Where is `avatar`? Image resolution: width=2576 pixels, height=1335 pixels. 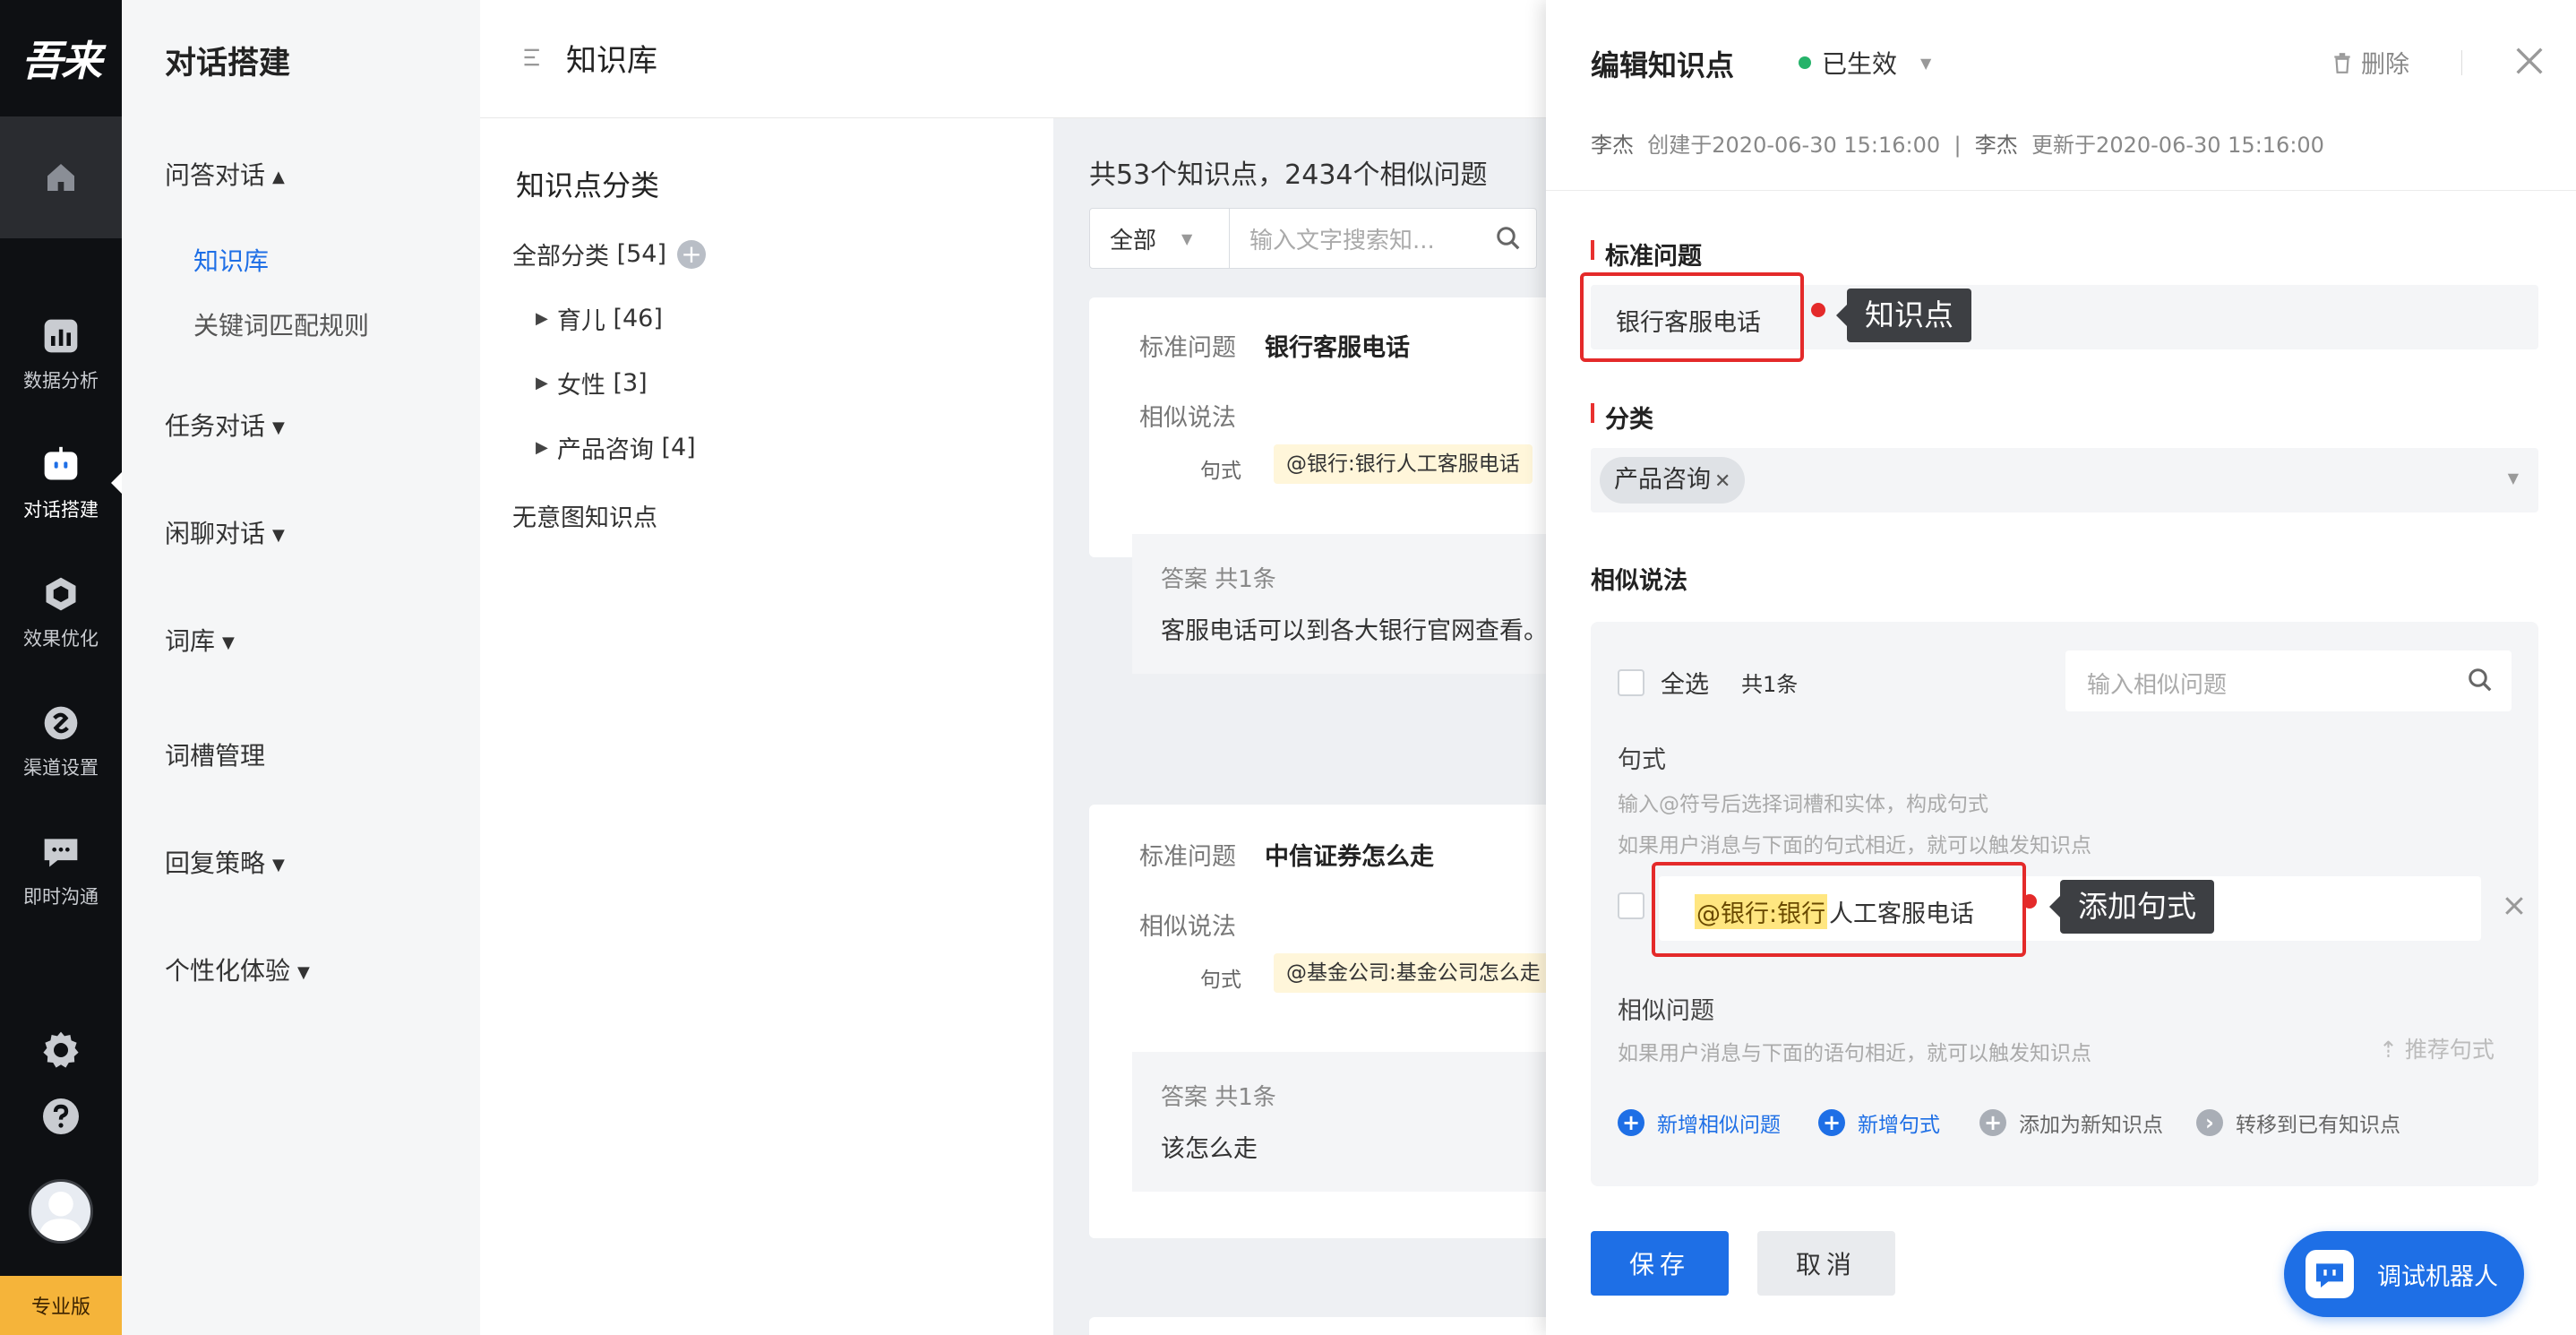 avatar is located at coordinates (61, 1211).